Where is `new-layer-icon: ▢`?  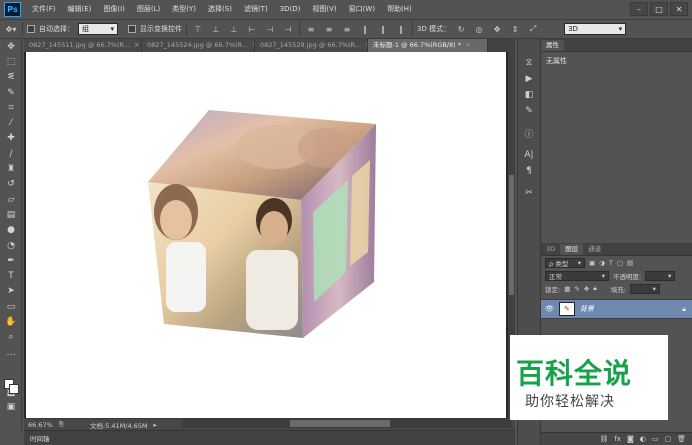 new-layer-icon: ▢ is located at coordinates (667, 439).